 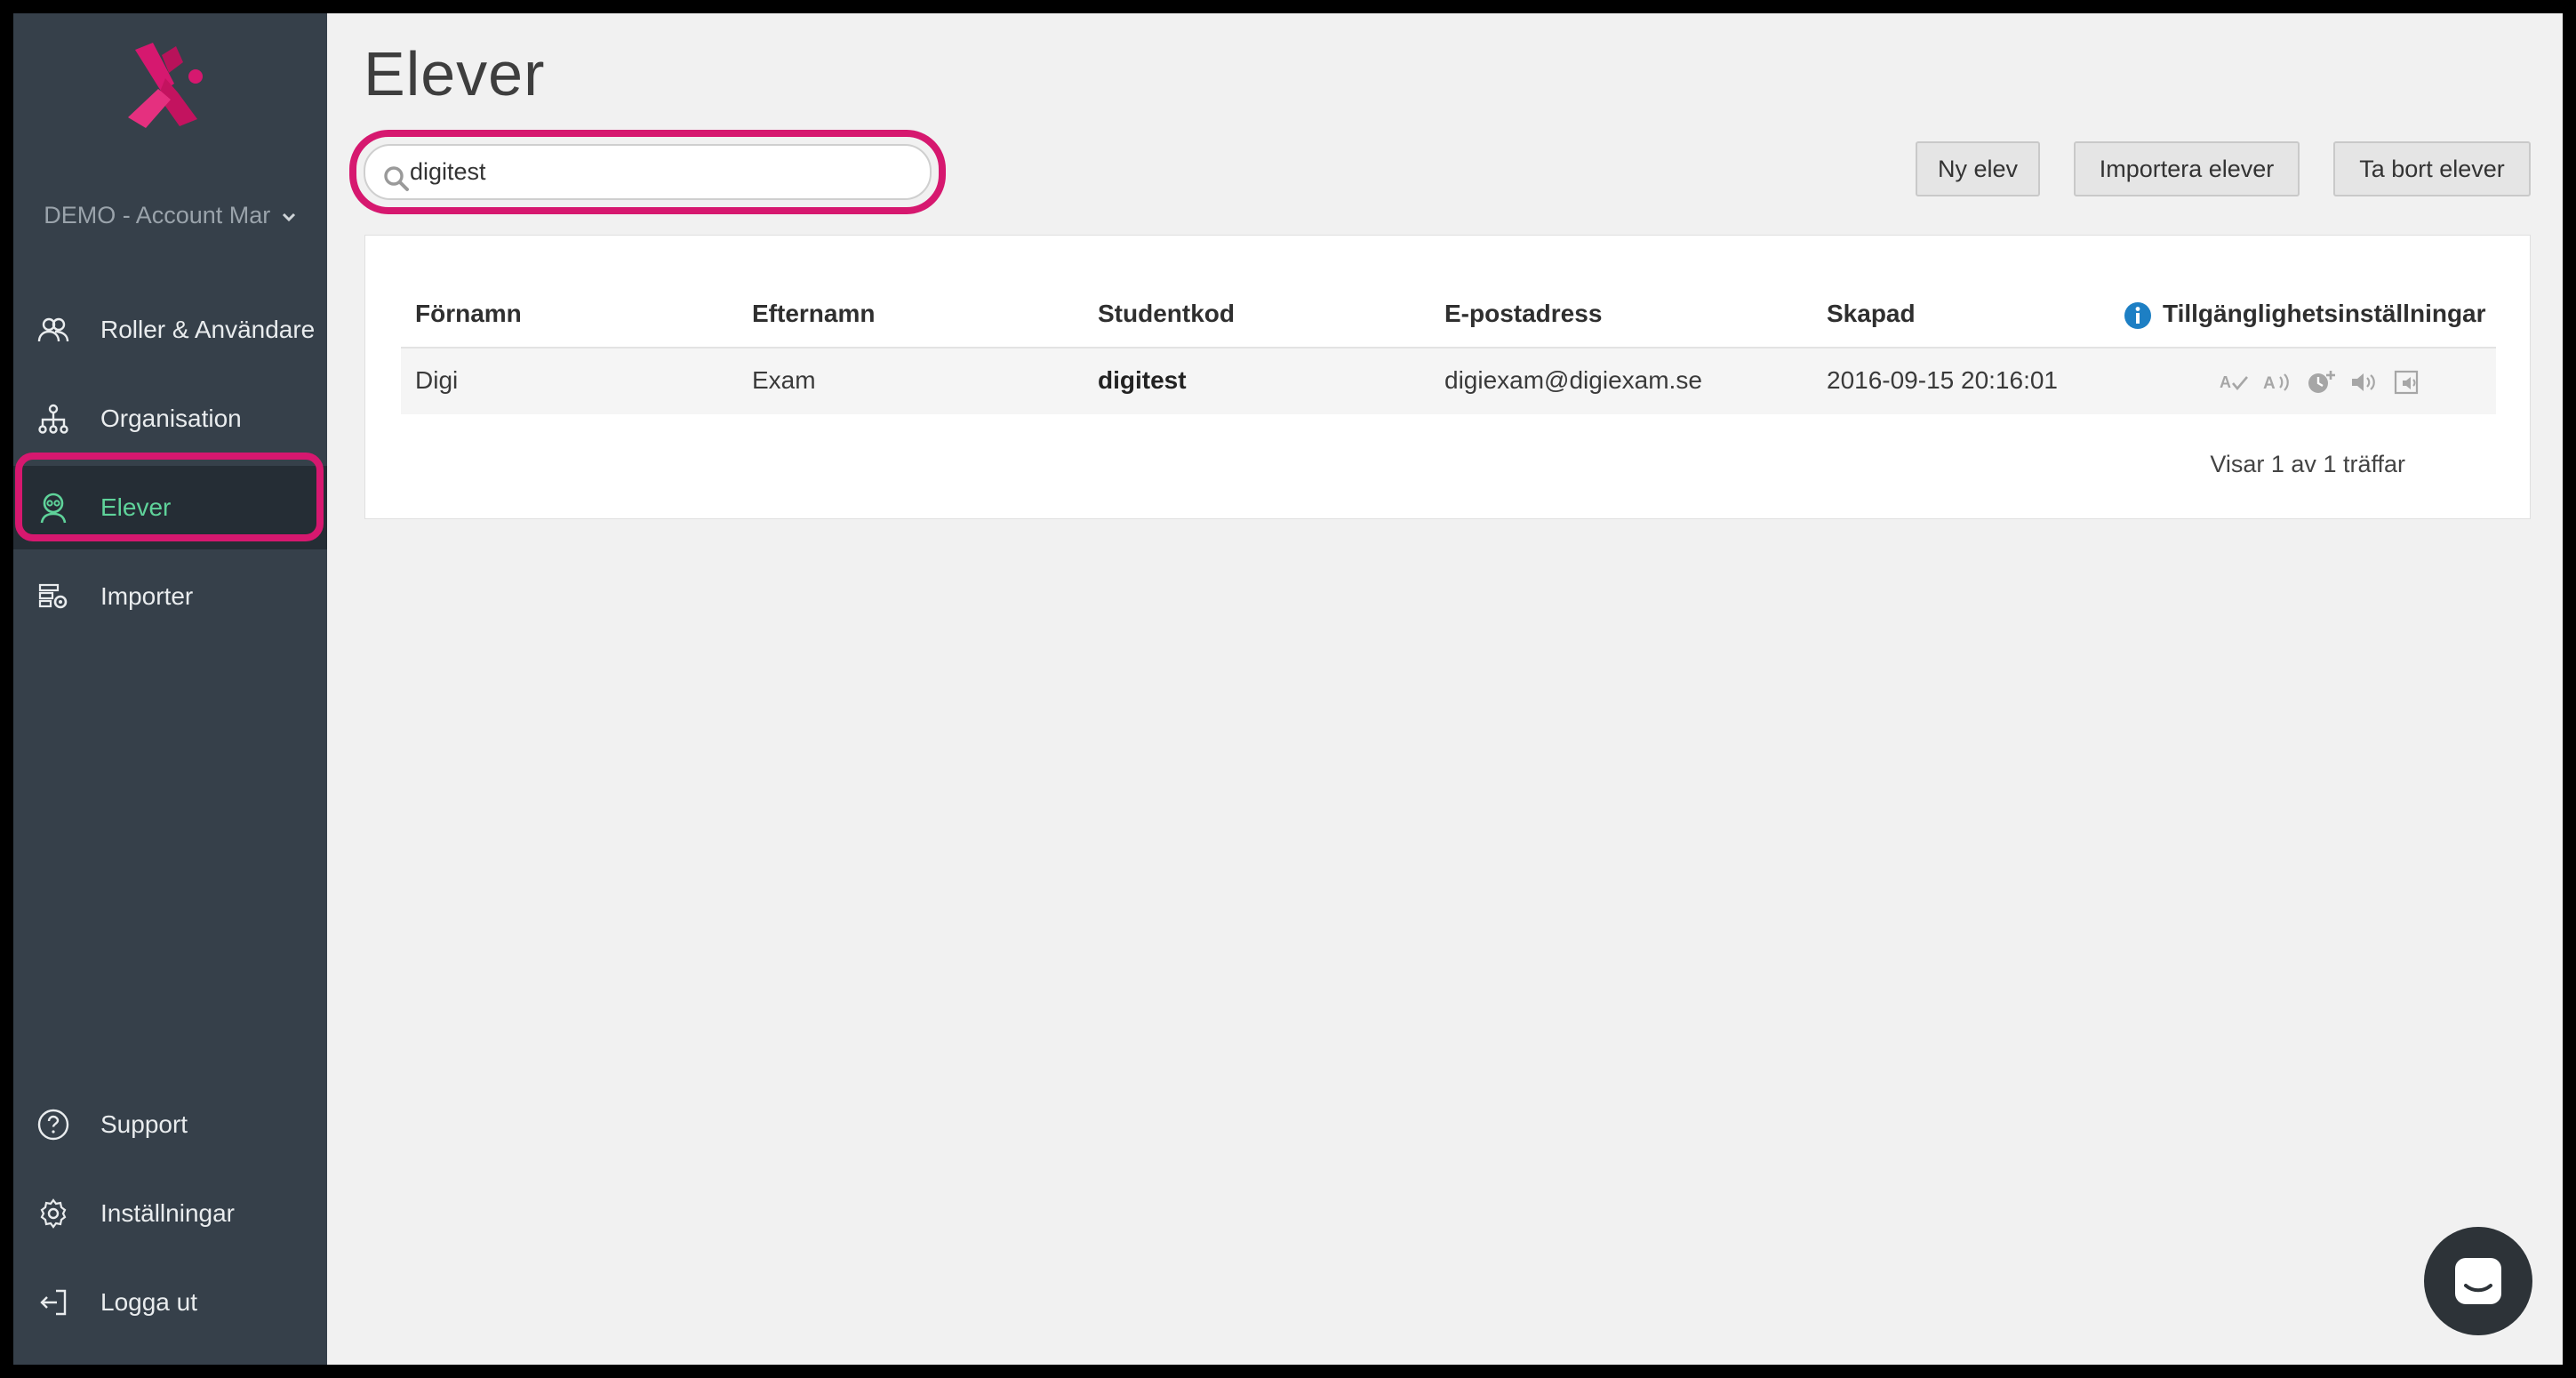 I want to click on import-students-button: Importera elever, so click(x=2187, y=168).